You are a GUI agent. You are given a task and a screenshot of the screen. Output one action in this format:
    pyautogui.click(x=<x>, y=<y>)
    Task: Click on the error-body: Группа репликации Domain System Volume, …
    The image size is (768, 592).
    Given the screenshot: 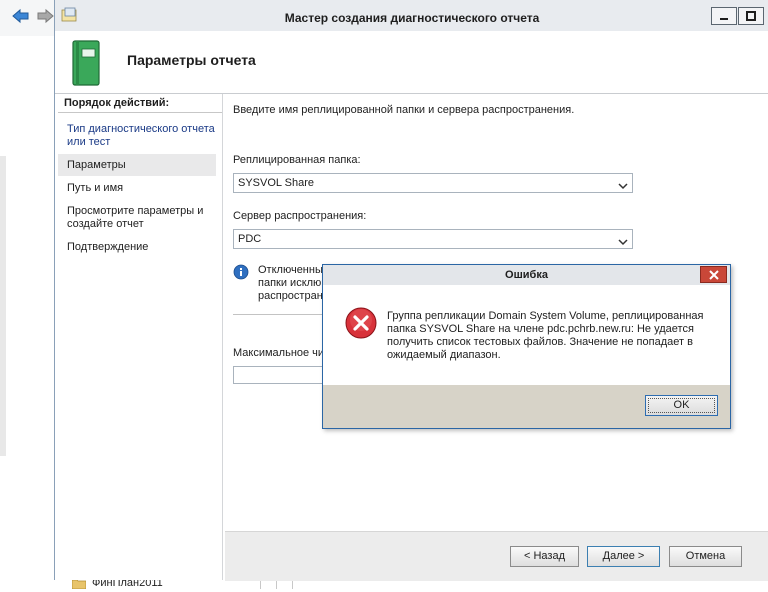 What is the action you would take?
    pyautogui.click(x=526, y=335)
    